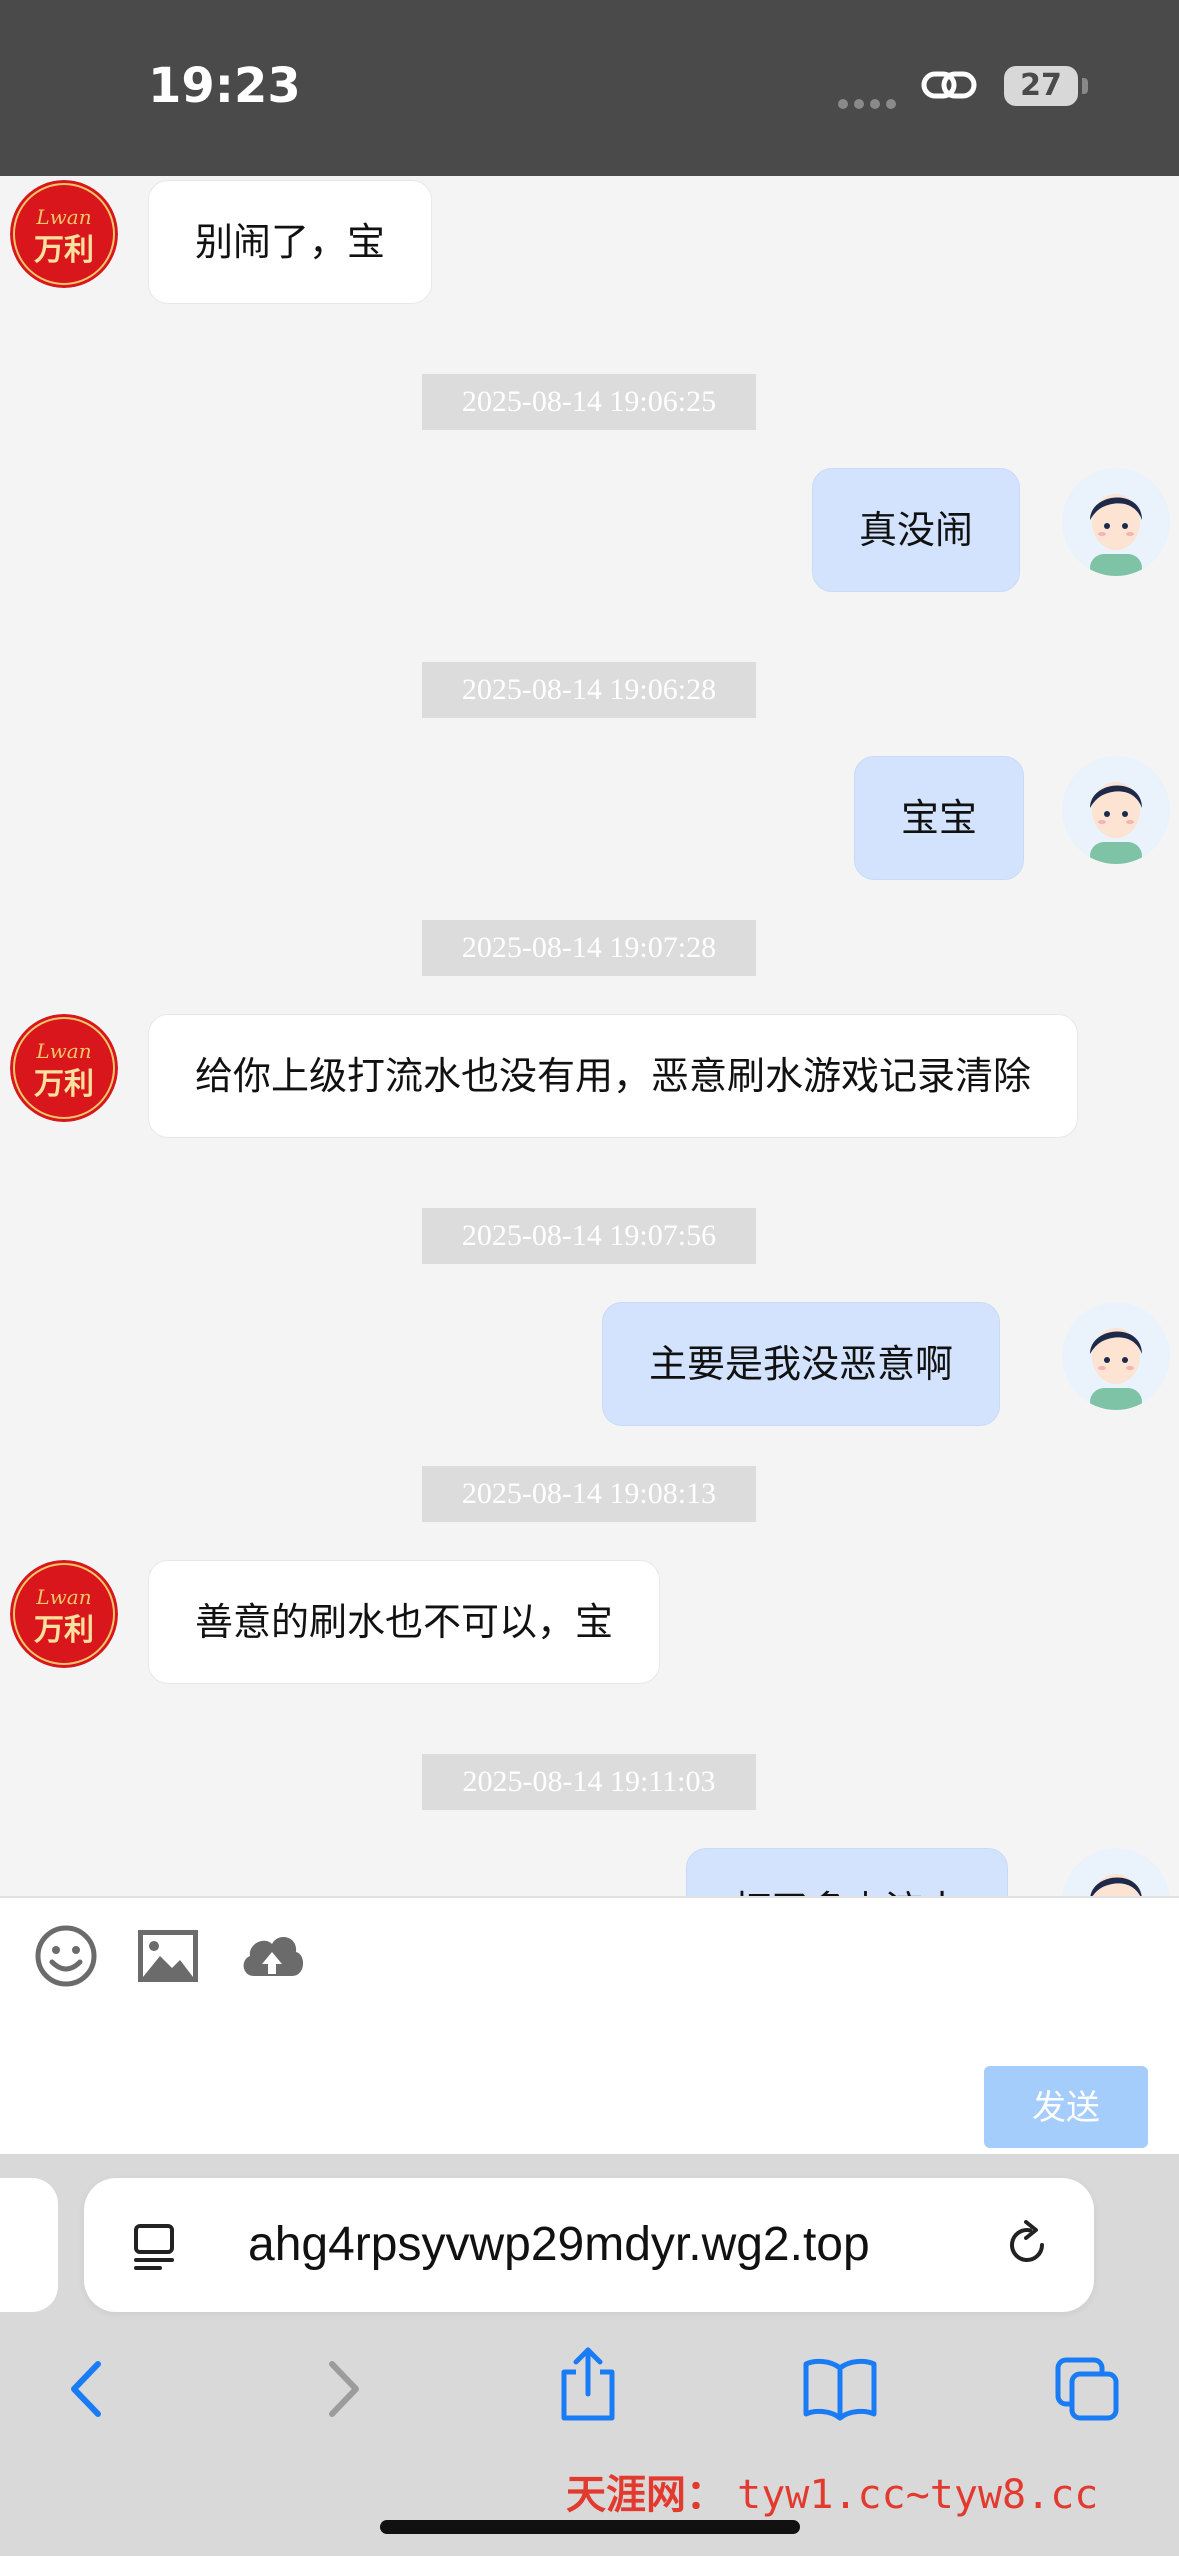 The width and height of the screenshot is (1179, 2556). Describe the element at coordinates (916, 530) in the screenshot. I see `message-bubble: 真没闹` at that location.